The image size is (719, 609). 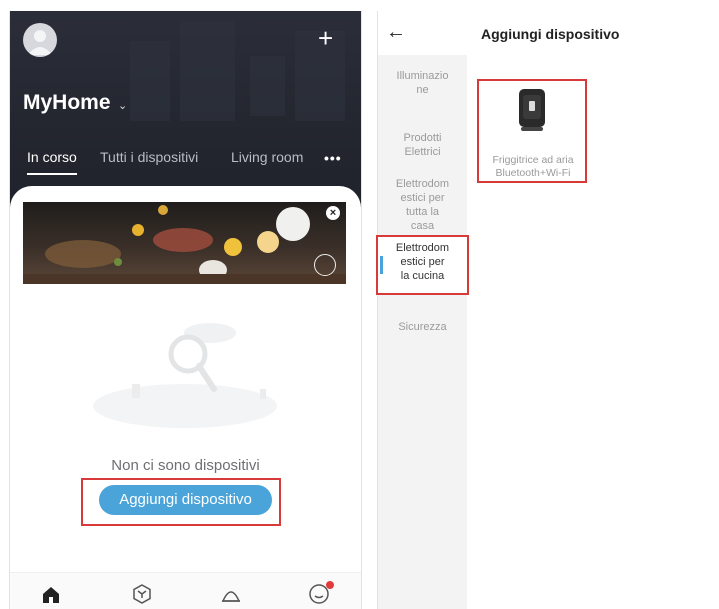 I want to click on chevron-down-icon: ⌄, so click(x=122, y=105).